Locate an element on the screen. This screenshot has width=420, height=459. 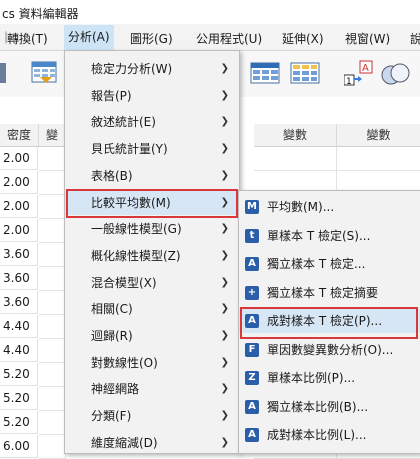
means-icon: M is located at coordinates (252, 207).